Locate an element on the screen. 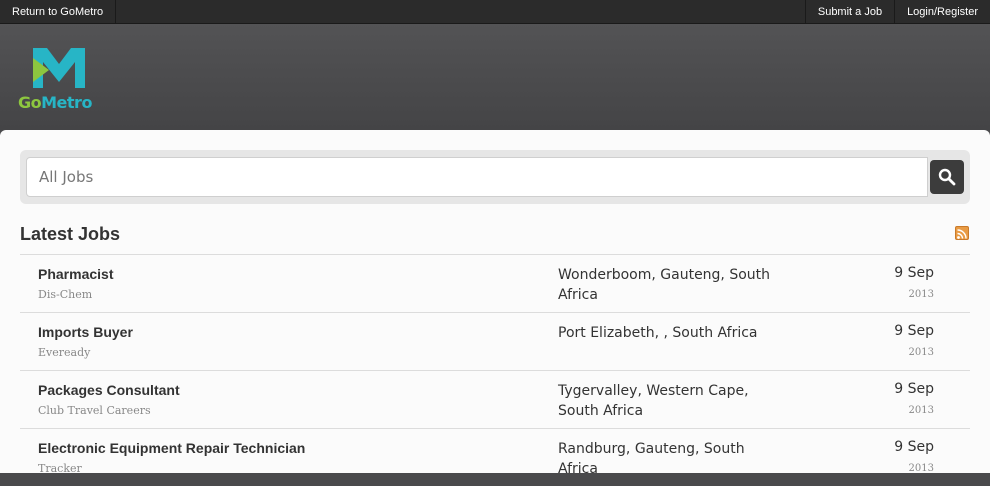 Image resolution: width=990 pixels, height=486 pixels. job-location: Port Elizabeth, , South Africa is located at coordinates (658, 333).